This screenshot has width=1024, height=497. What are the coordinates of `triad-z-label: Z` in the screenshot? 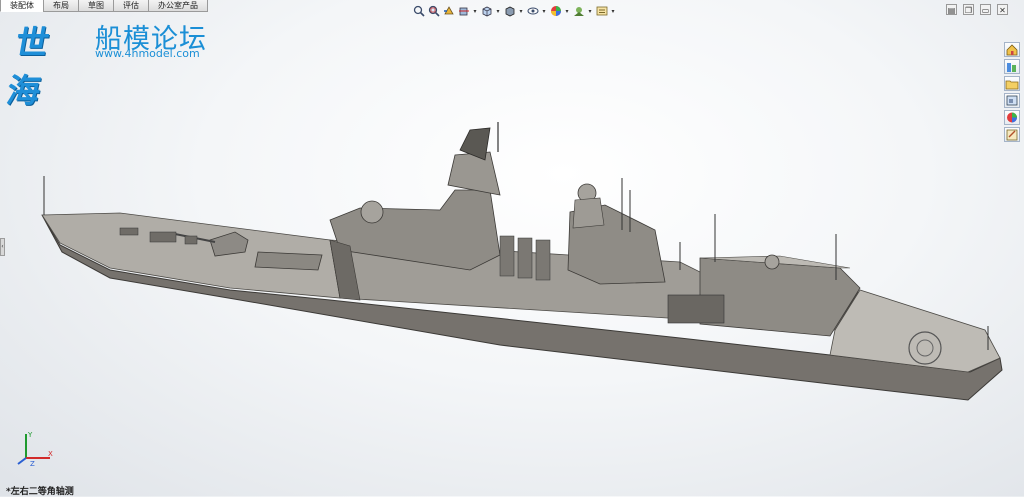 It's located at (32, 464).